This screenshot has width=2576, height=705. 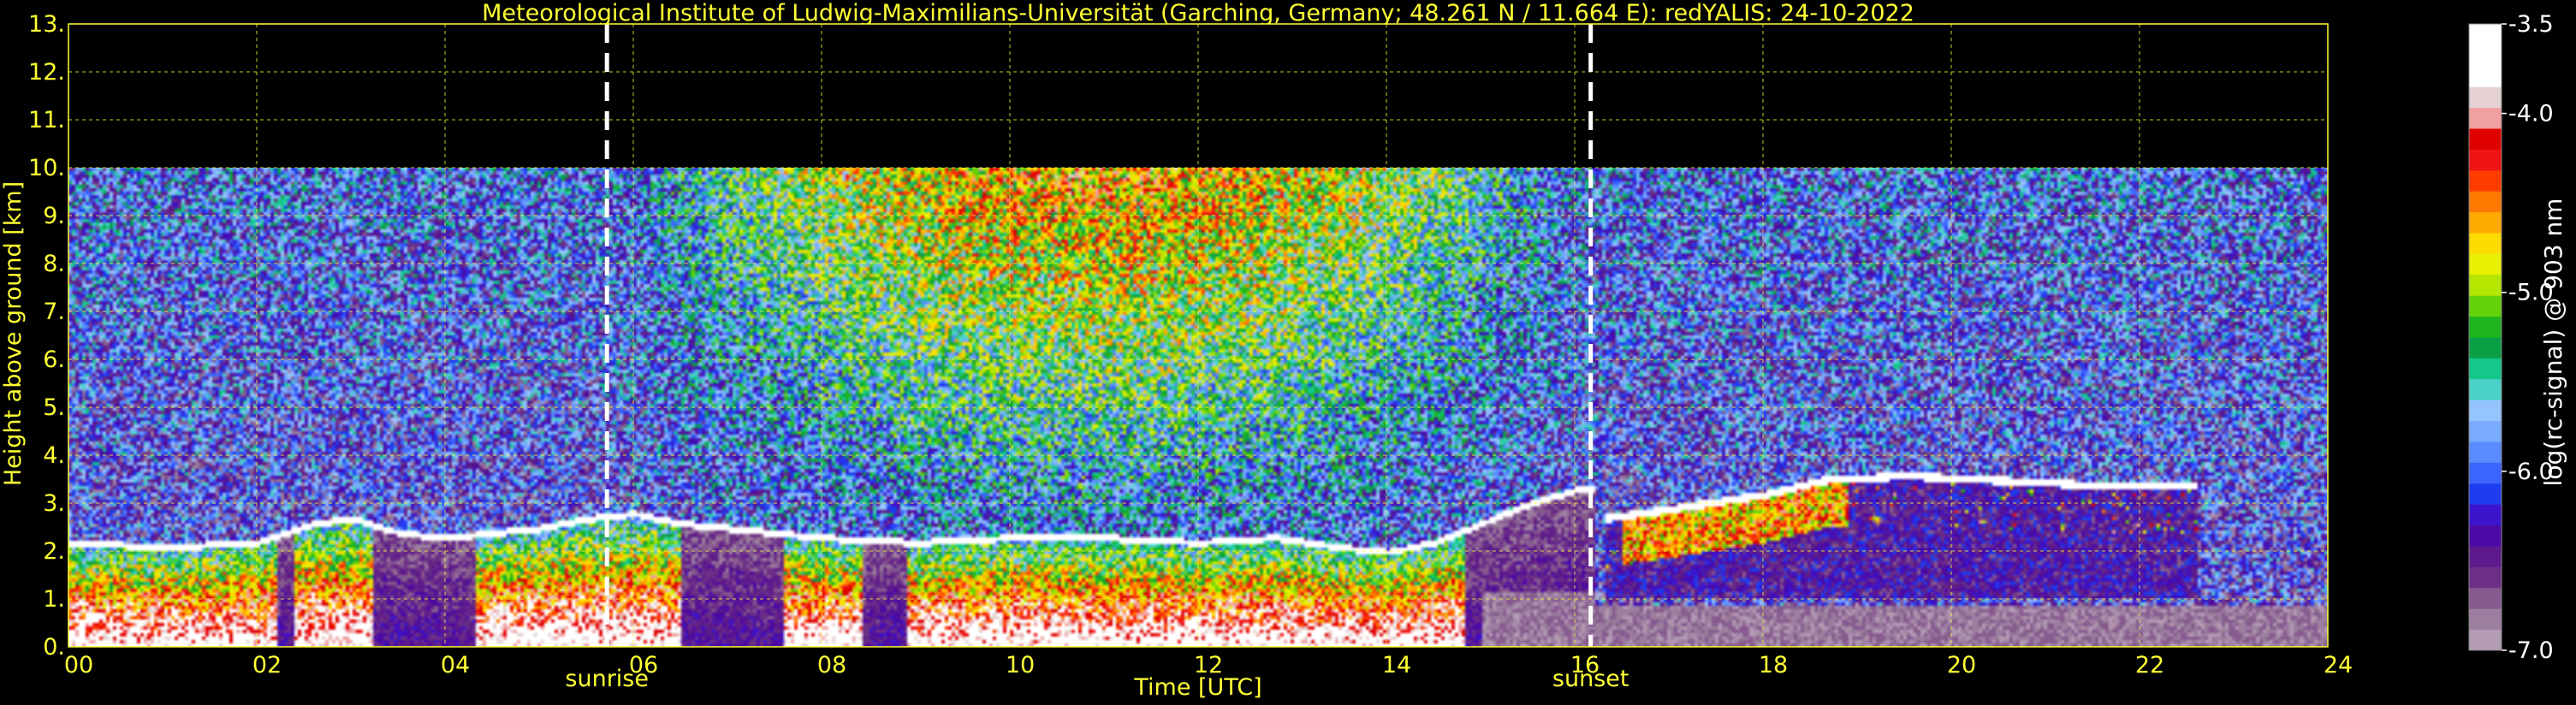 I want to click on y-axis-ticks: 0. 1. 2. 3. 4. 5. 6. 7. 8. 9. 10. 11. 12. 13., so click(x=46, y=336).